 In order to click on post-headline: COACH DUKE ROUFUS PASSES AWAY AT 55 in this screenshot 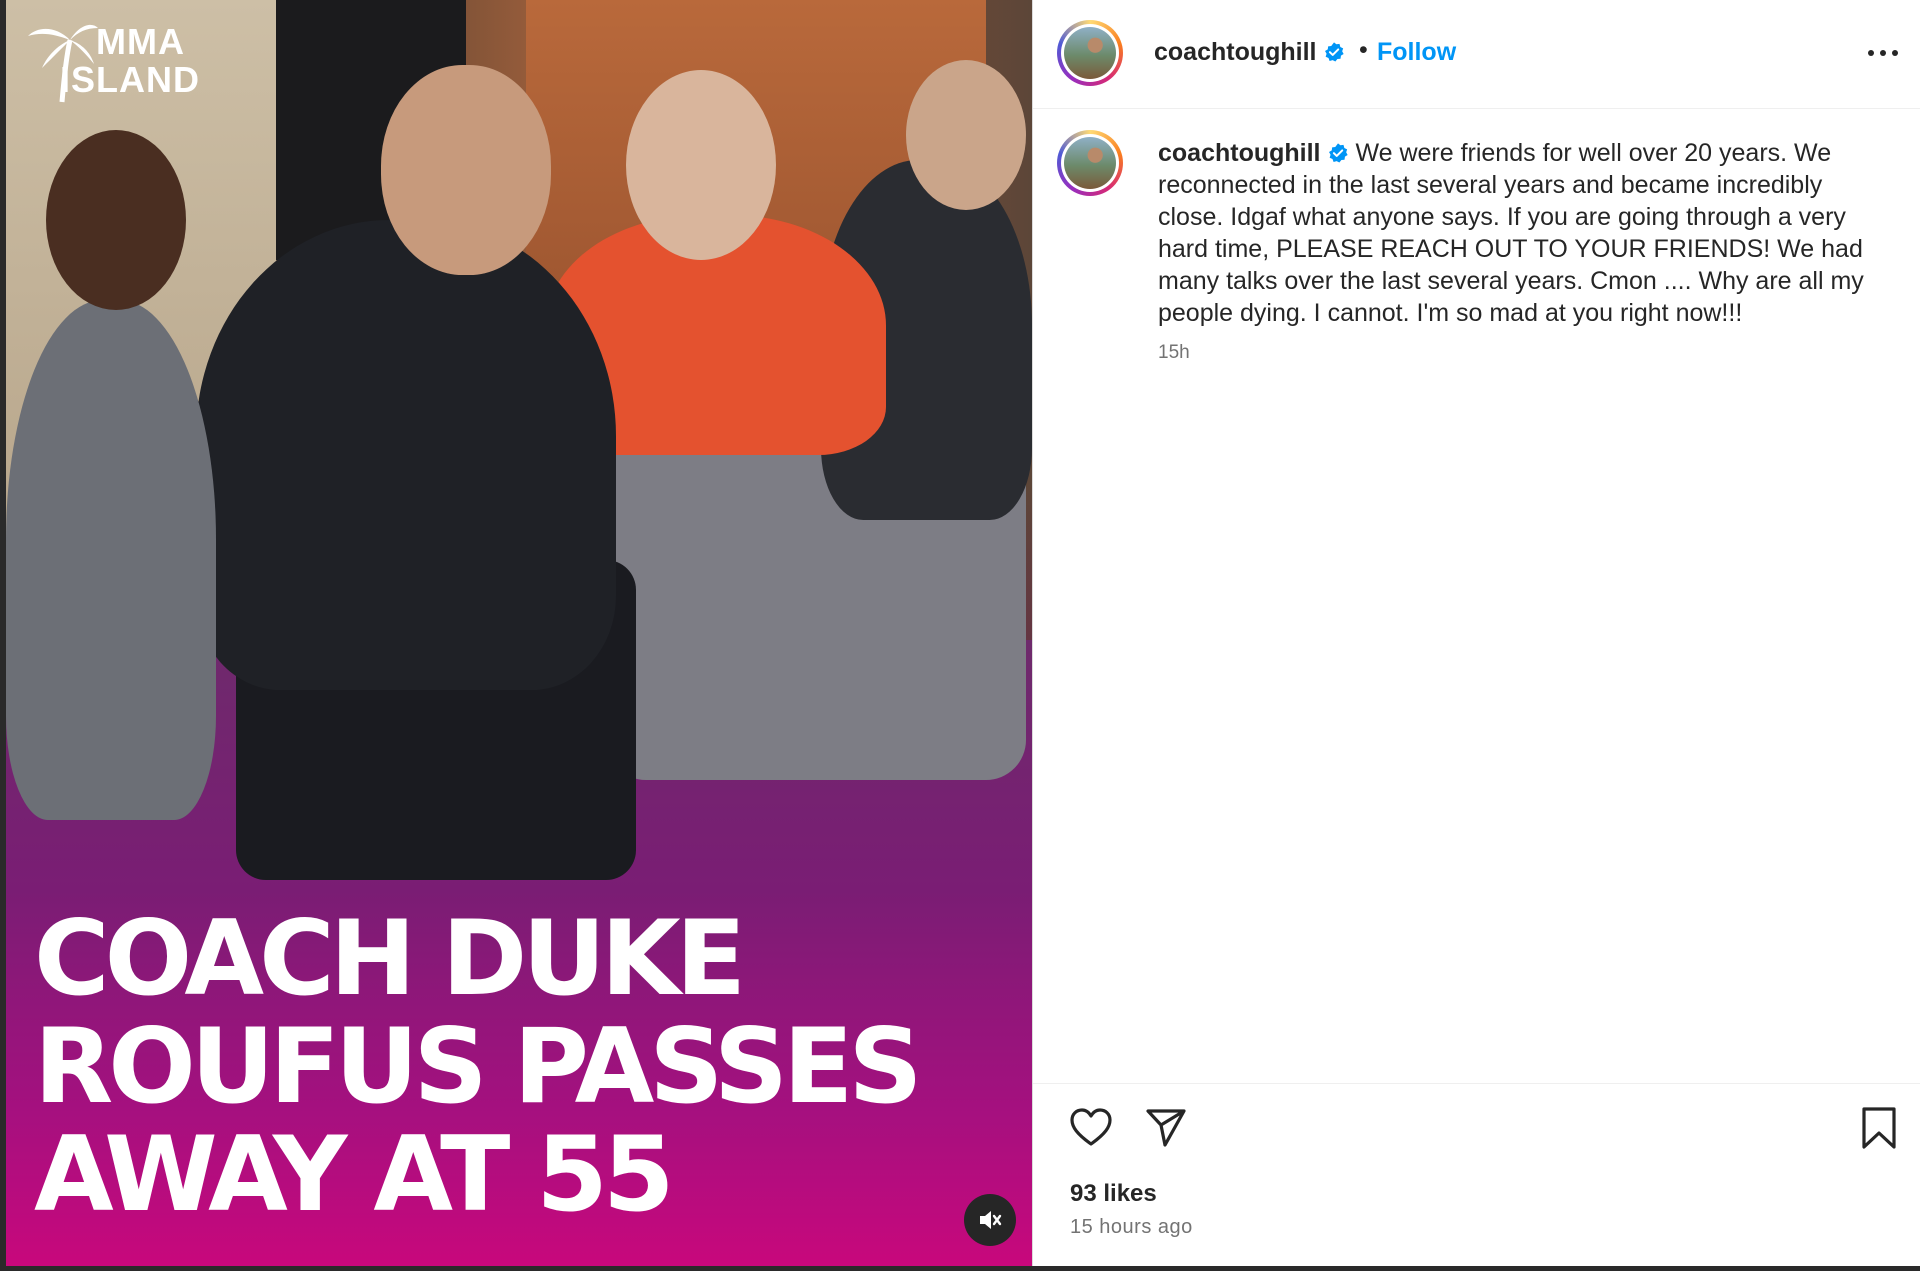, I will do `click(529, 1067)`.